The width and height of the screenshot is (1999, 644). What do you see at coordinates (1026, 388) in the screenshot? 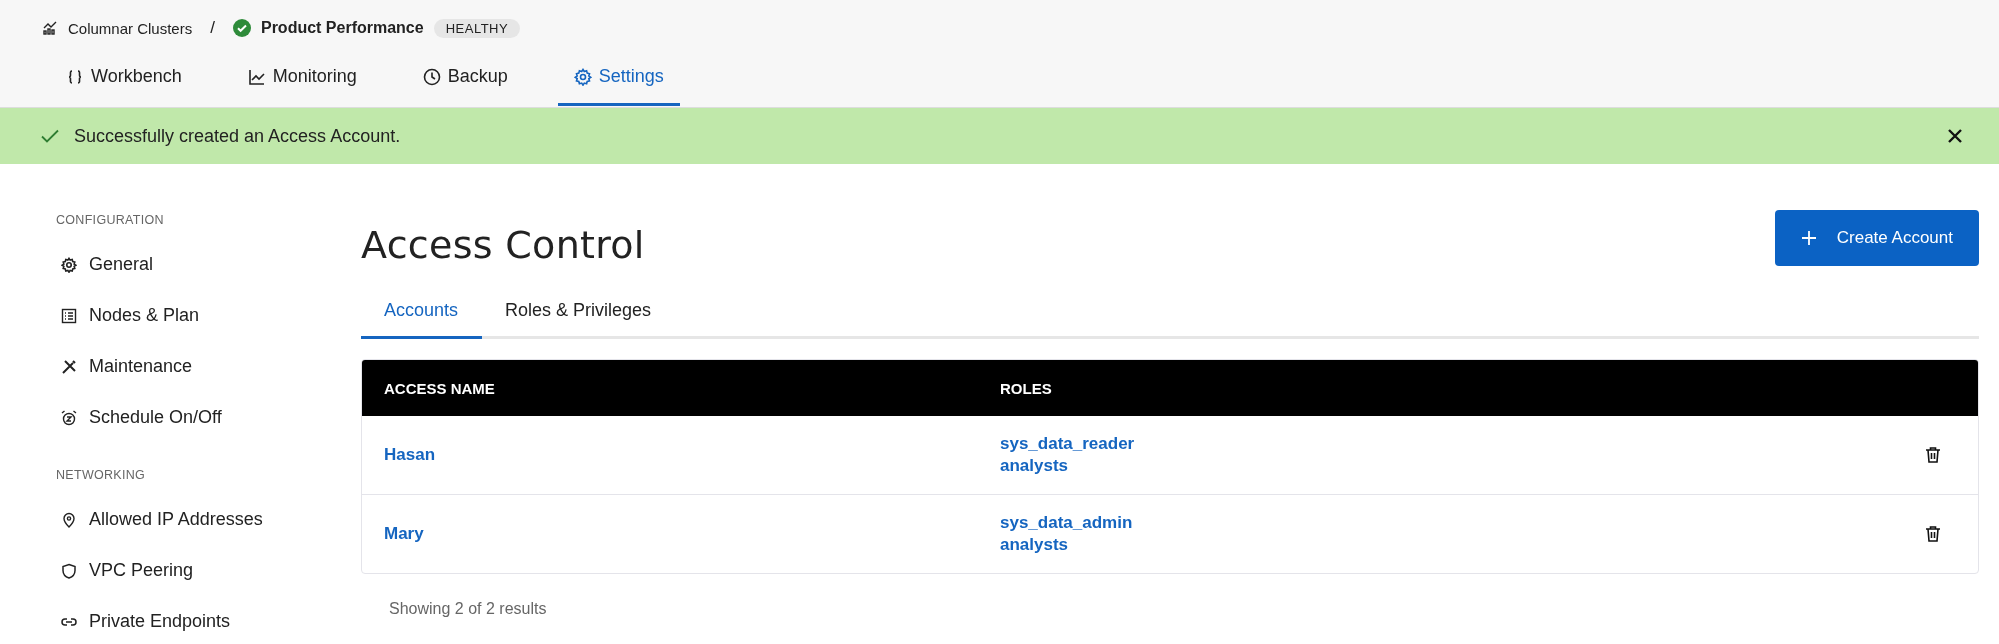
I see `column-header: ROLES` at bounding box center [1026, 388].